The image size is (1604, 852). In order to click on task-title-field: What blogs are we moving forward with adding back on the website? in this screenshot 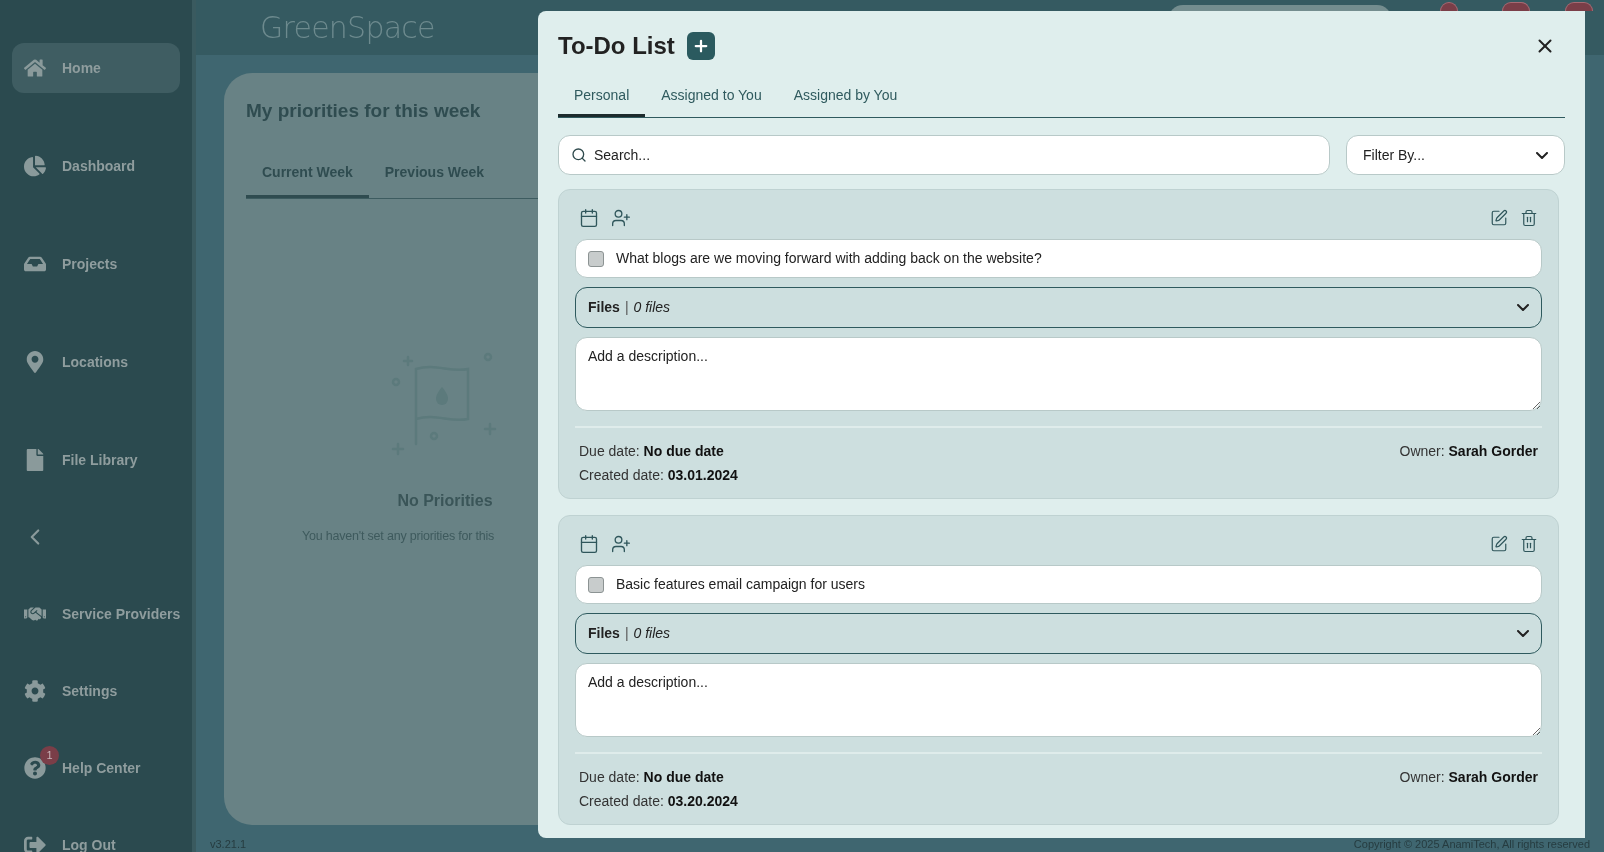, I will do `click(1058, 258)`.